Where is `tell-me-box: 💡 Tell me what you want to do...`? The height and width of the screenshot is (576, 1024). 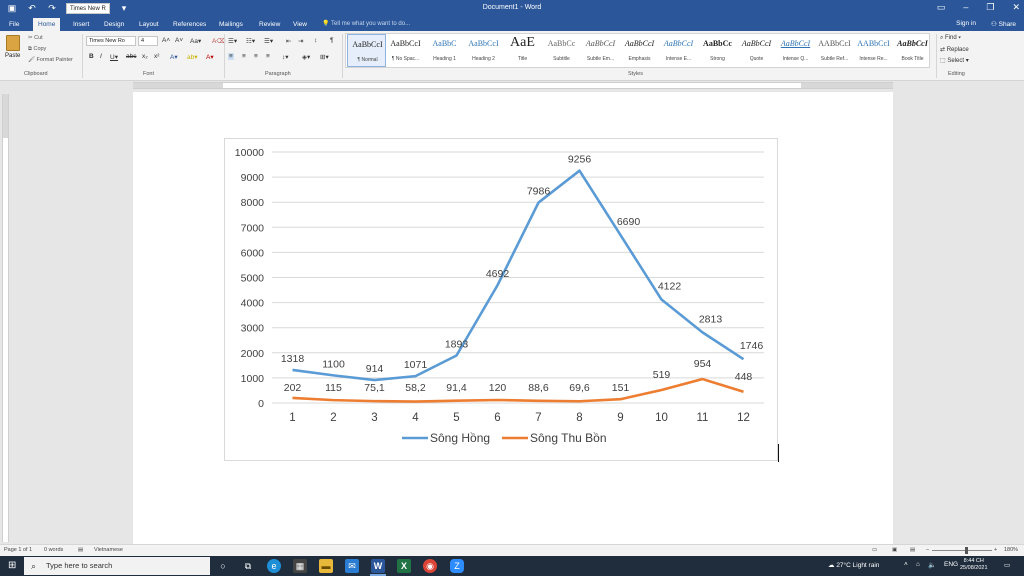
tell-me-box: 💡 Tell me what you want to do... is located at coordinates (366, 23).